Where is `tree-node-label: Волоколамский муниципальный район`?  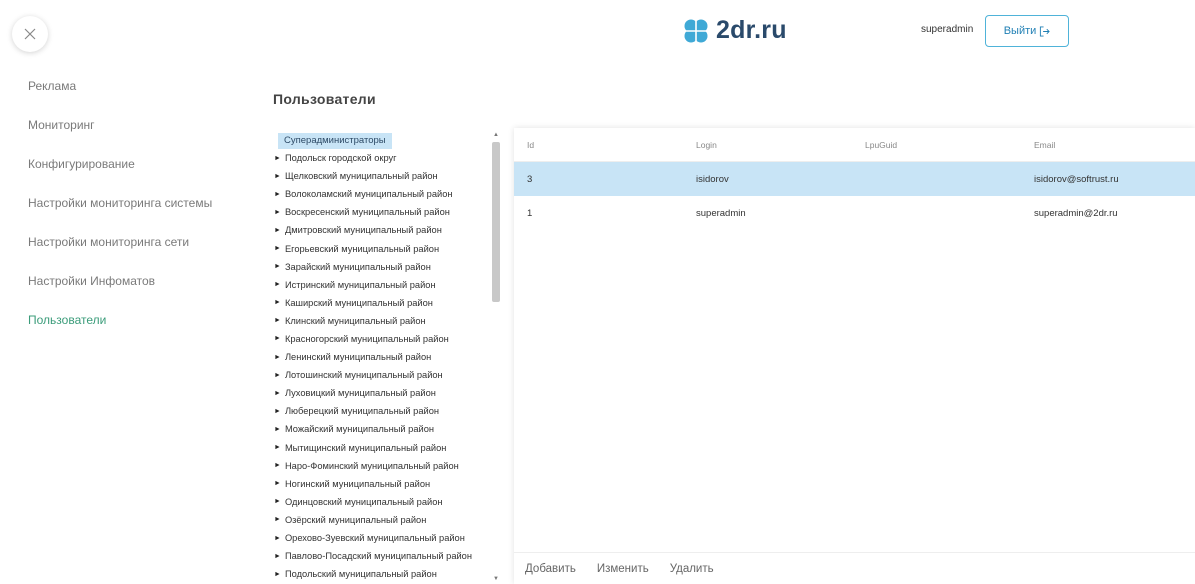 tree-node-label: Волоколамский муниципальный район is located at coordinates (368, 194).